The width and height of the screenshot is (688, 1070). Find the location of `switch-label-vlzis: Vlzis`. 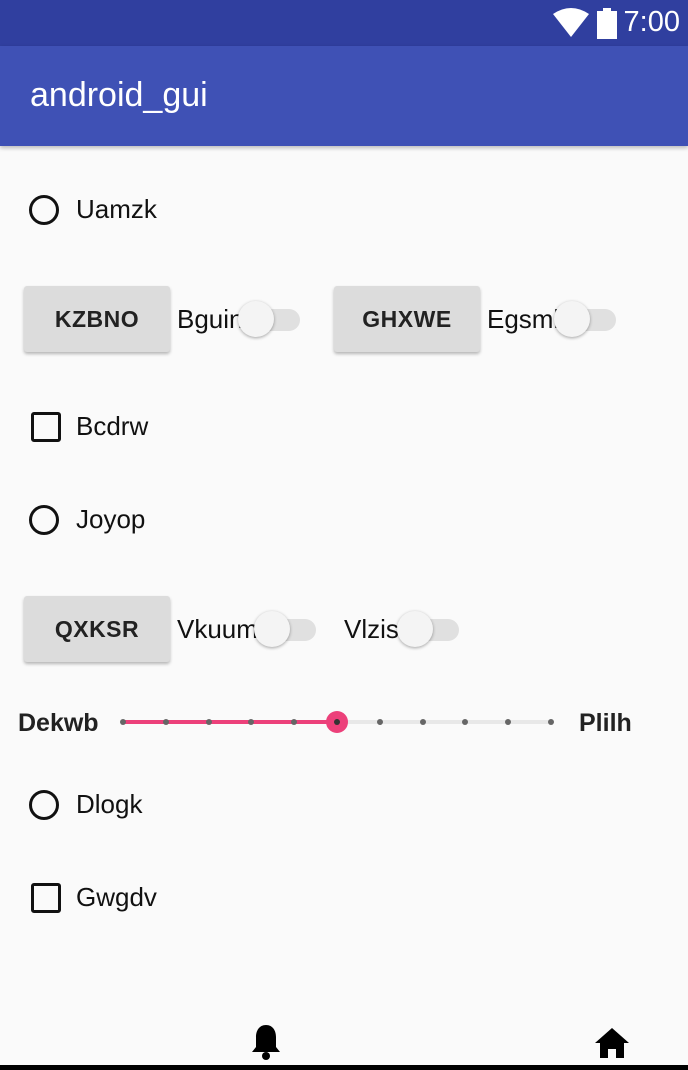

switch-label-vlzis: Vlzis is located at coordinates (371, 629).